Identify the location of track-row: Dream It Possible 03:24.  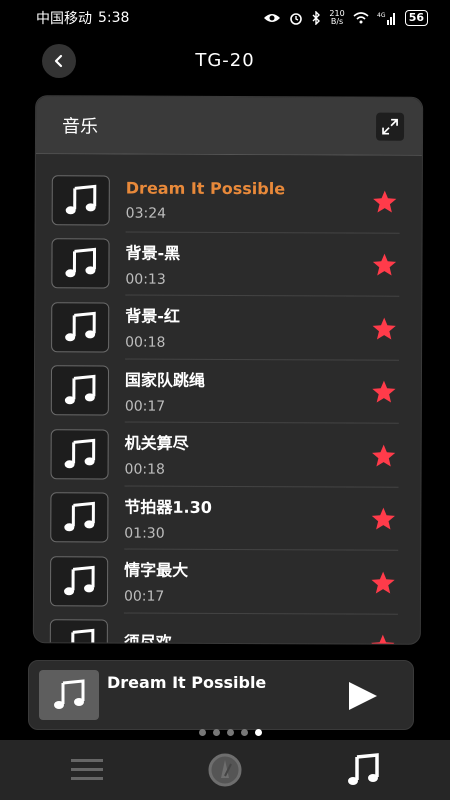
(236, 201).